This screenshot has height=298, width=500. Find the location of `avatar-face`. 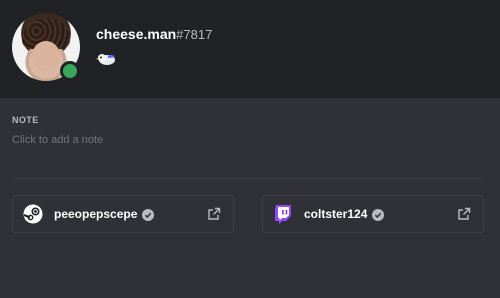

avatar-face is located at coordinates (46, 56).